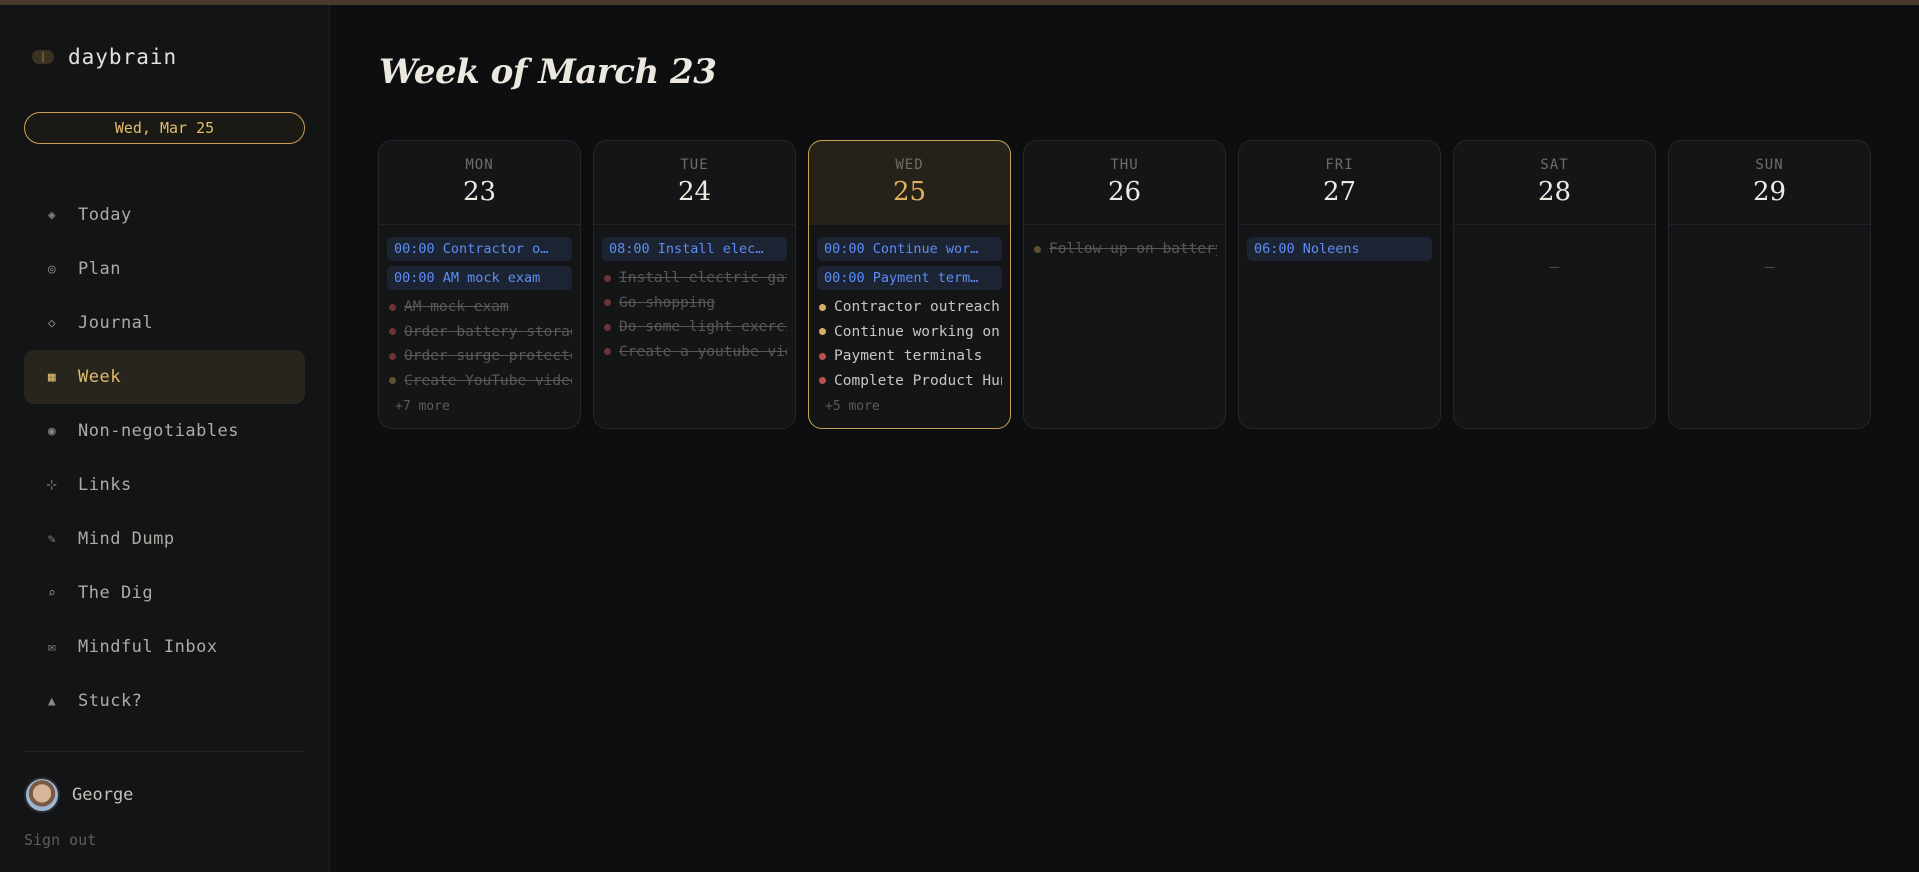 The image size is (1919, 872). What do you see at coordinates (164, 128) in the screenshot?
I see `current-date-pill: Wed, Mar 25` at bounding box center [164, 128].